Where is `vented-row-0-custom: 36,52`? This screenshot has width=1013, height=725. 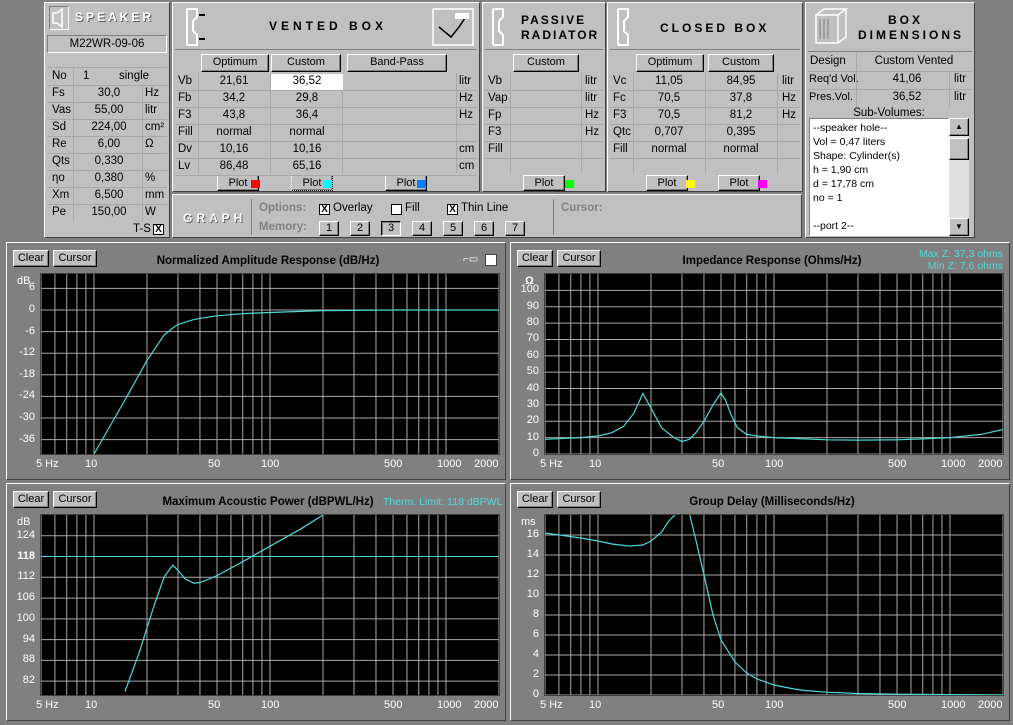
vented-row-0-custom: 36,52 is located at coordinates (307, 82).